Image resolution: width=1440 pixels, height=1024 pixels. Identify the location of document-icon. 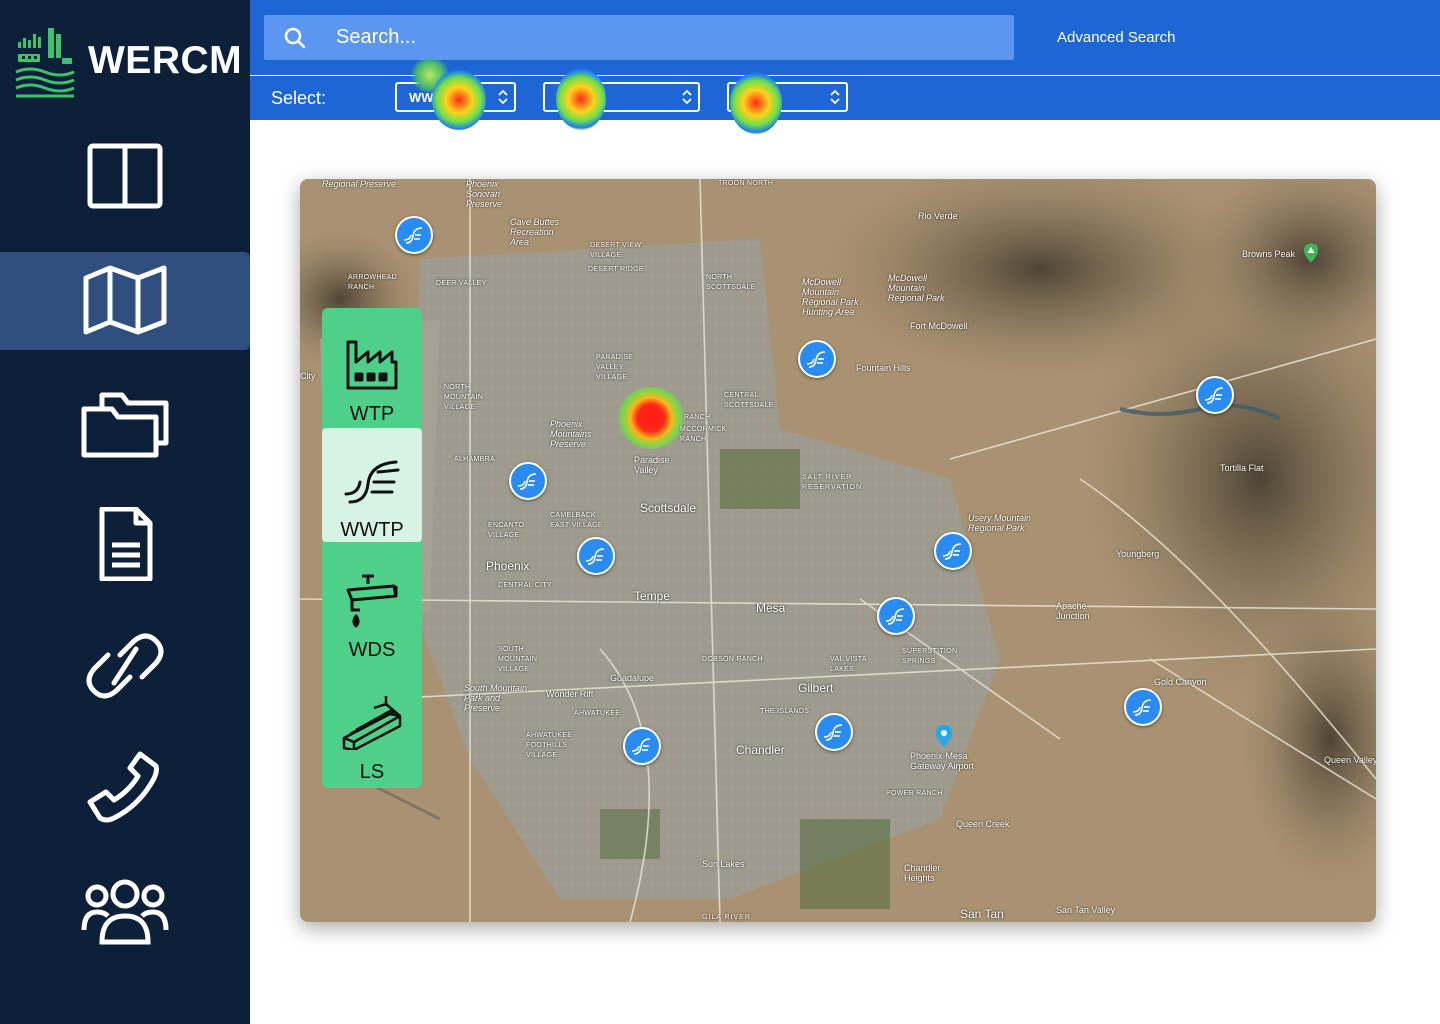
(126, 544).